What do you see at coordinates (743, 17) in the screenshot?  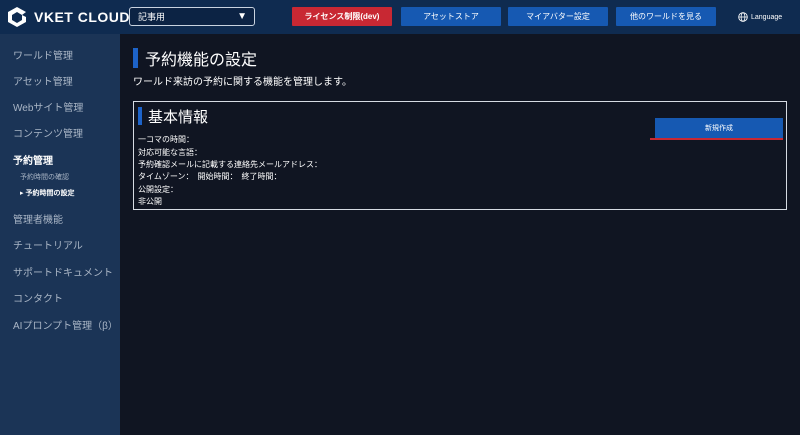 I see `globe-icon` at bounding box center [743, 17].